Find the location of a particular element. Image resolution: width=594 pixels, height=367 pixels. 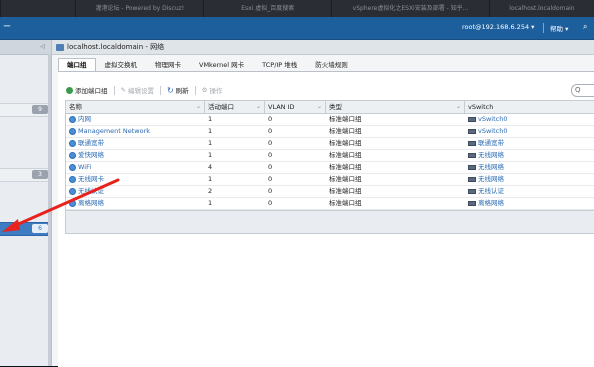

tab-virtual-switches: 虚拟交换机 is located at coordinates (121, 64).